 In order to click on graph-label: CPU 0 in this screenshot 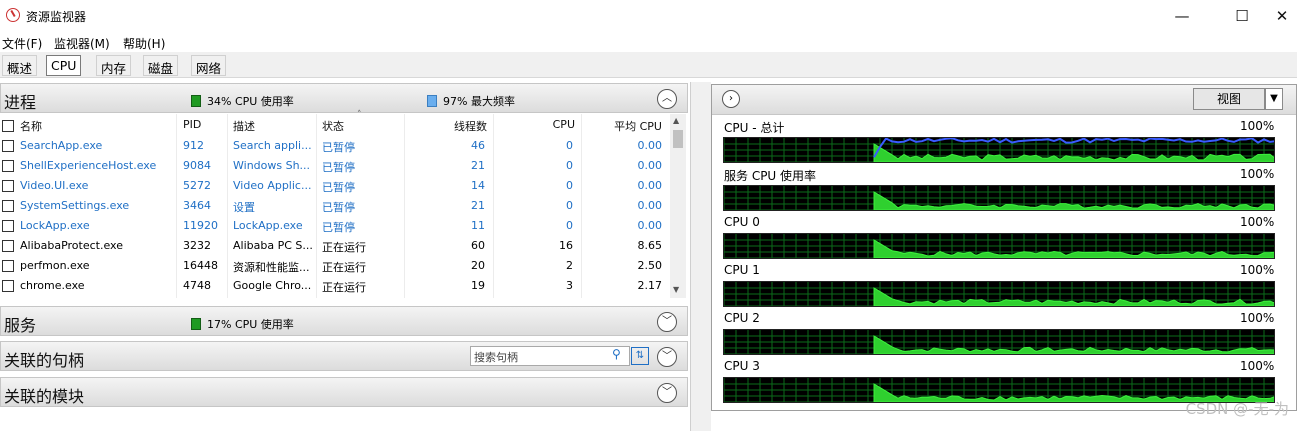, I will do `click(742, 222)`.